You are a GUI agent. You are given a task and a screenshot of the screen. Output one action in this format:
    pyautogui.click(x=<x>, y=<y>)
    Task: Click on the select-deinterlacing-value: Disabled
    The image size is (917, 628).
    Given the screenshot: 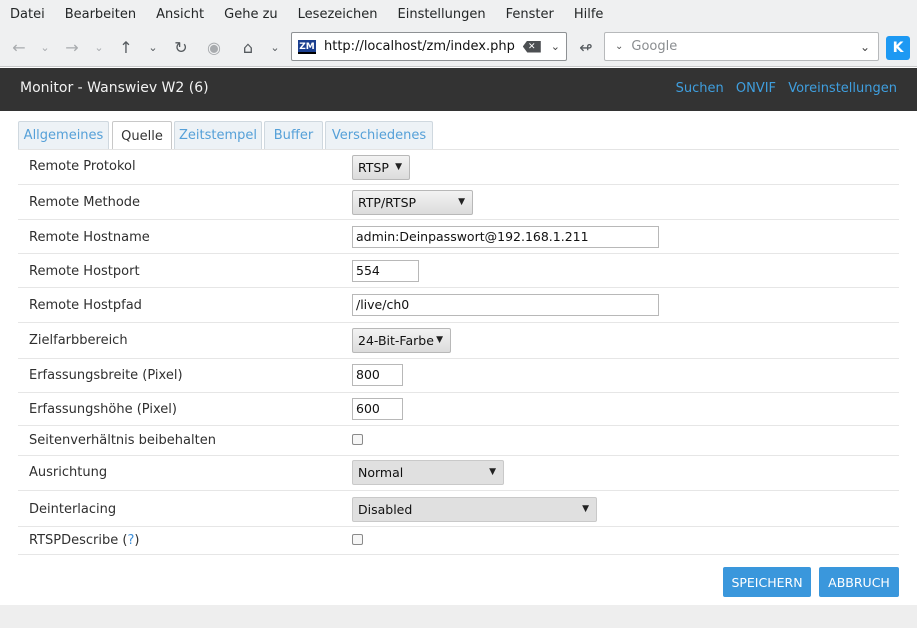 What is the action you would take?
    pyautogui.click(x=385, y=509)
    